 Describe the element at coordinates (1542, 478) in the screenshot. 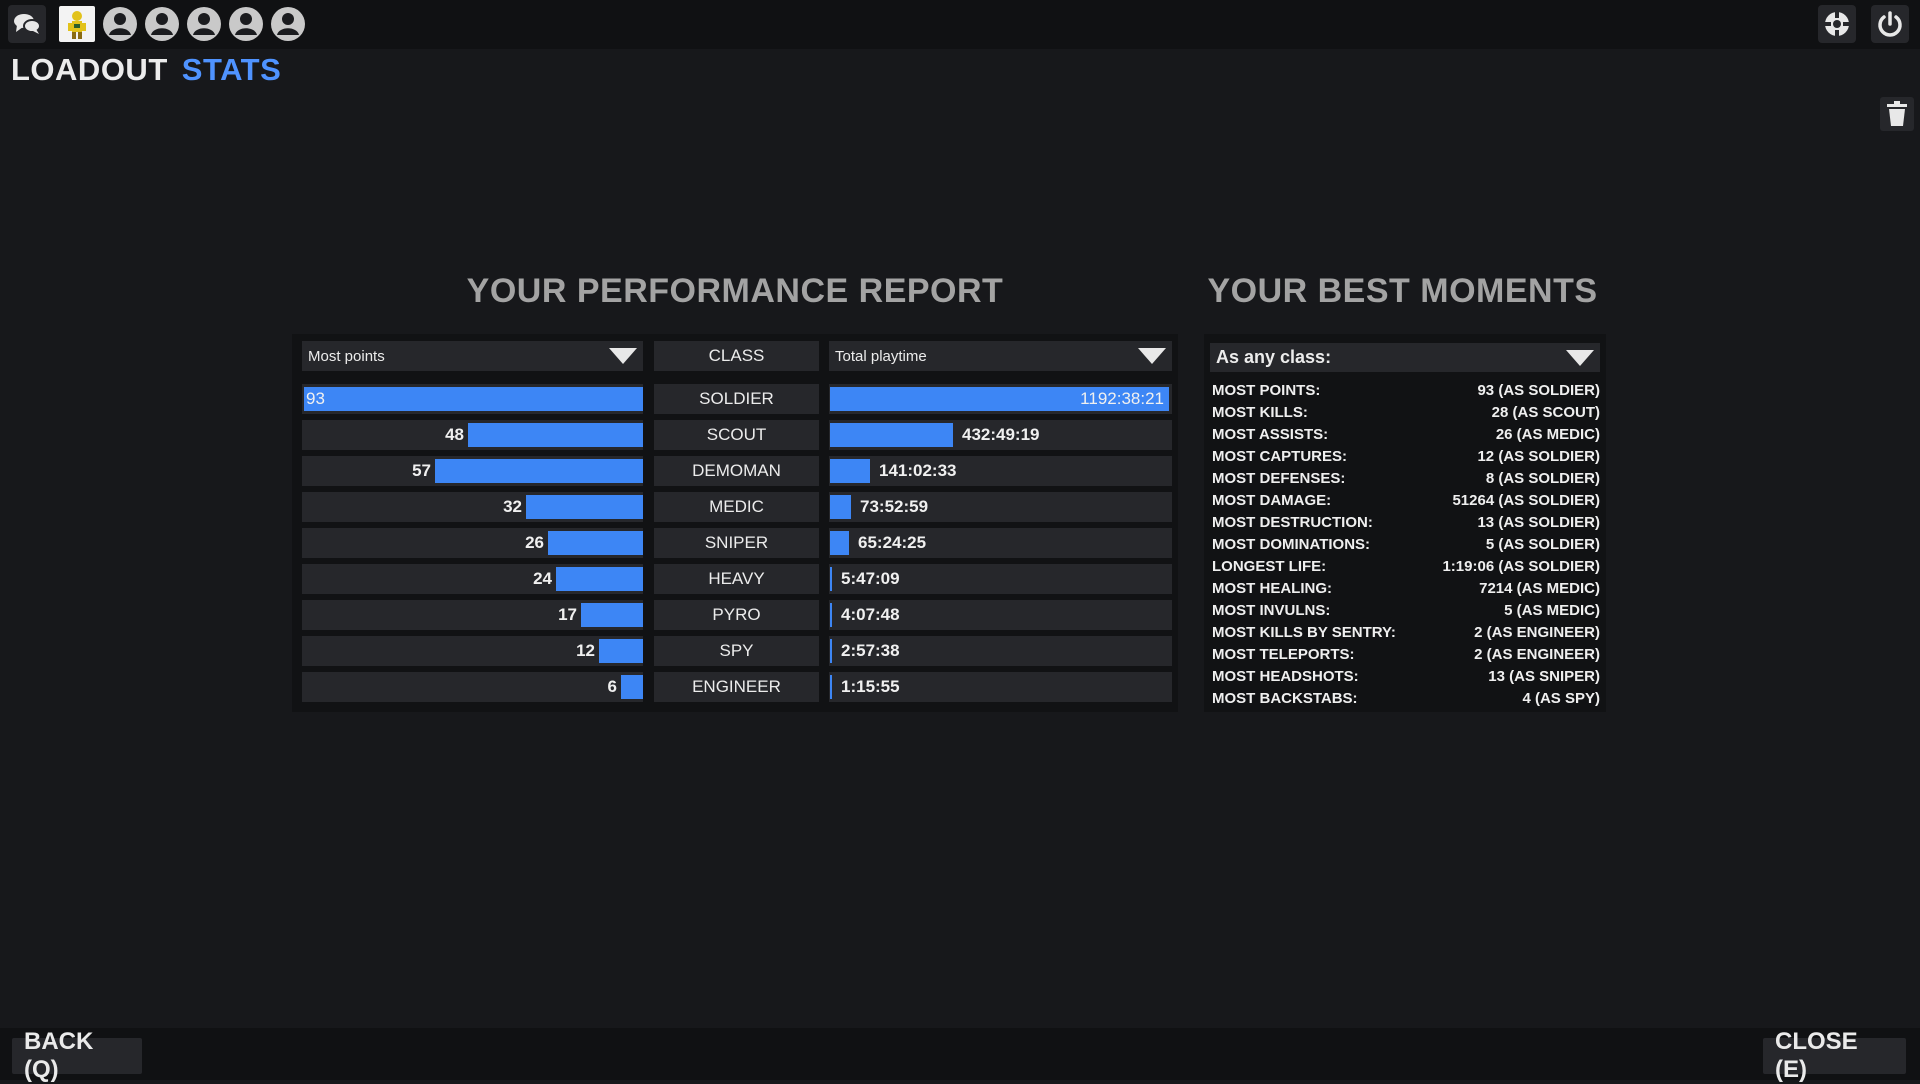

I see `moment-value: 8 (AS SOLDIER)` at that location.